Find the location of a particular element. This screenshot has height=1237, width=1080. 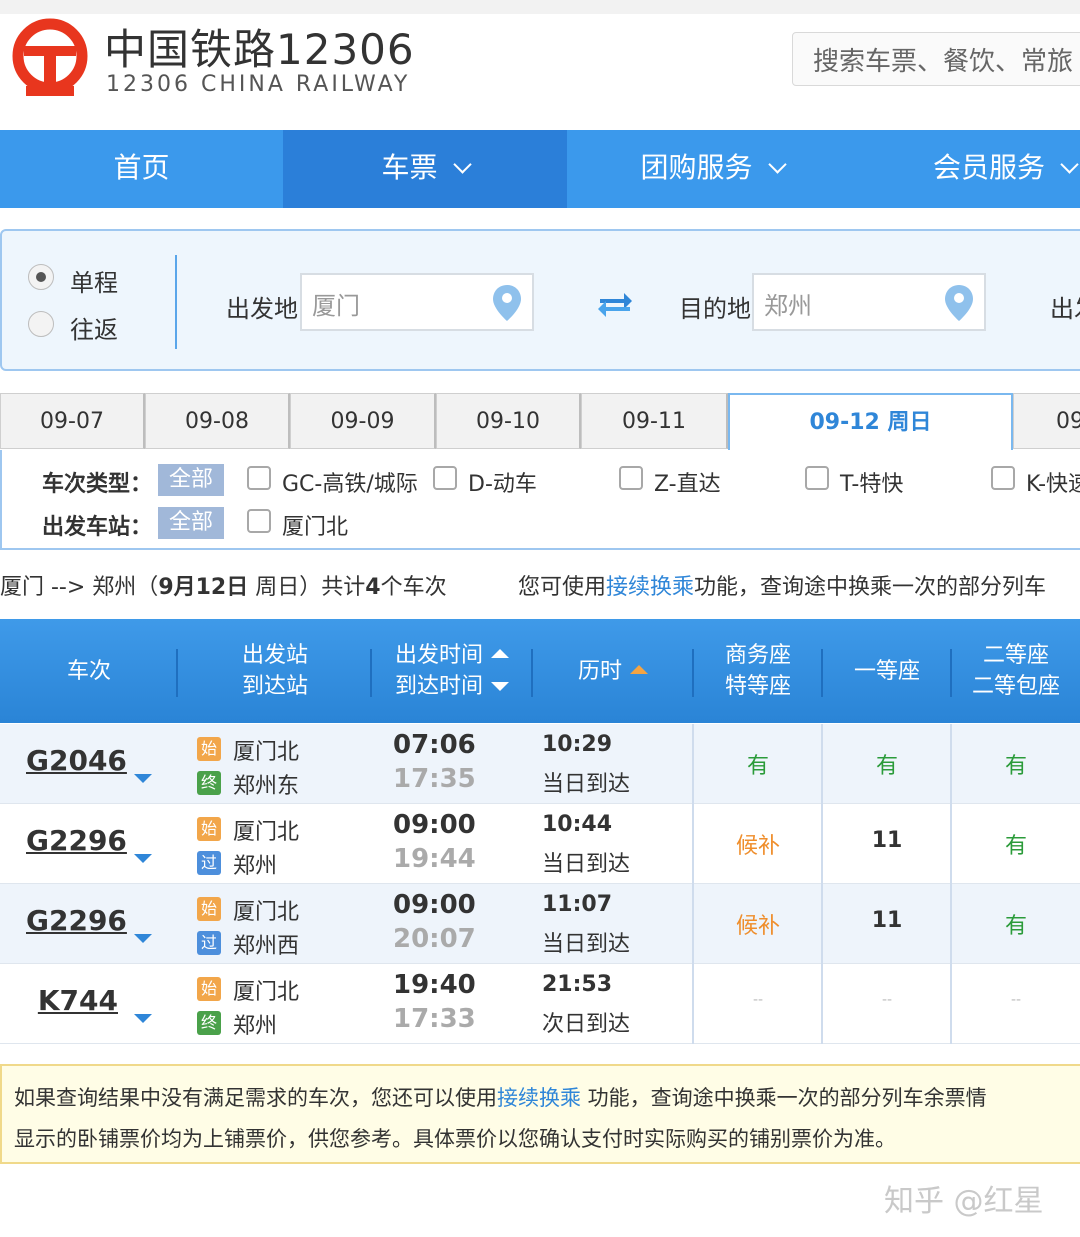

train-number: K744 is located at coordinates (72, 1000).